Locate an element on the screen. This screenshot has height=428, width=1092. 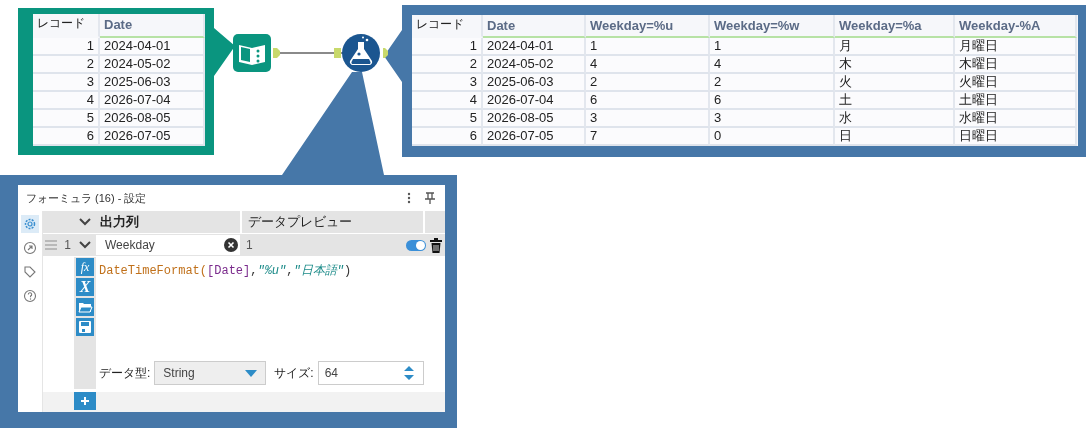
formula-expression: DateTimeFormat([Date],"%u","日本語") is located at coordinates (225, 270).